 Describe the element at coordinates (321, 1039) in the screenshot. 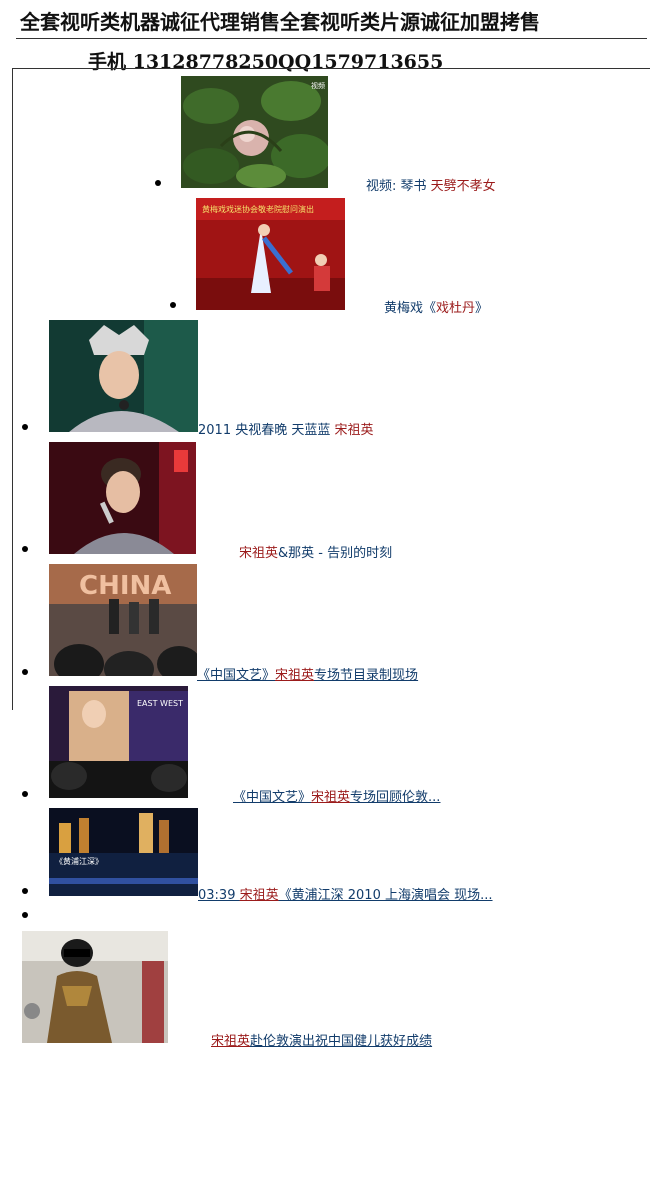

I see `list-item-caption: 宋祖英赴伦敦演出祝中国健儿获好成绩` at that location.